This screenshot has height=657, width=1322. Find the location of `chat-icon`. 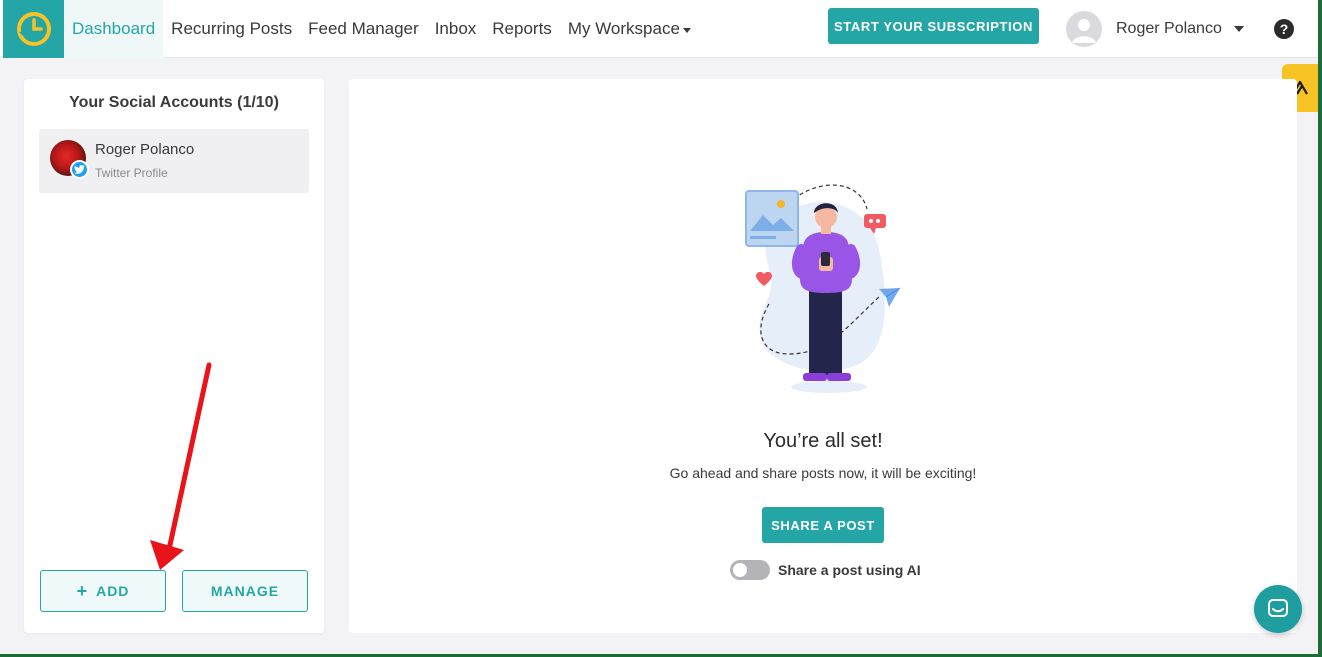

chat-icon is located at coordinates (1278, 608).